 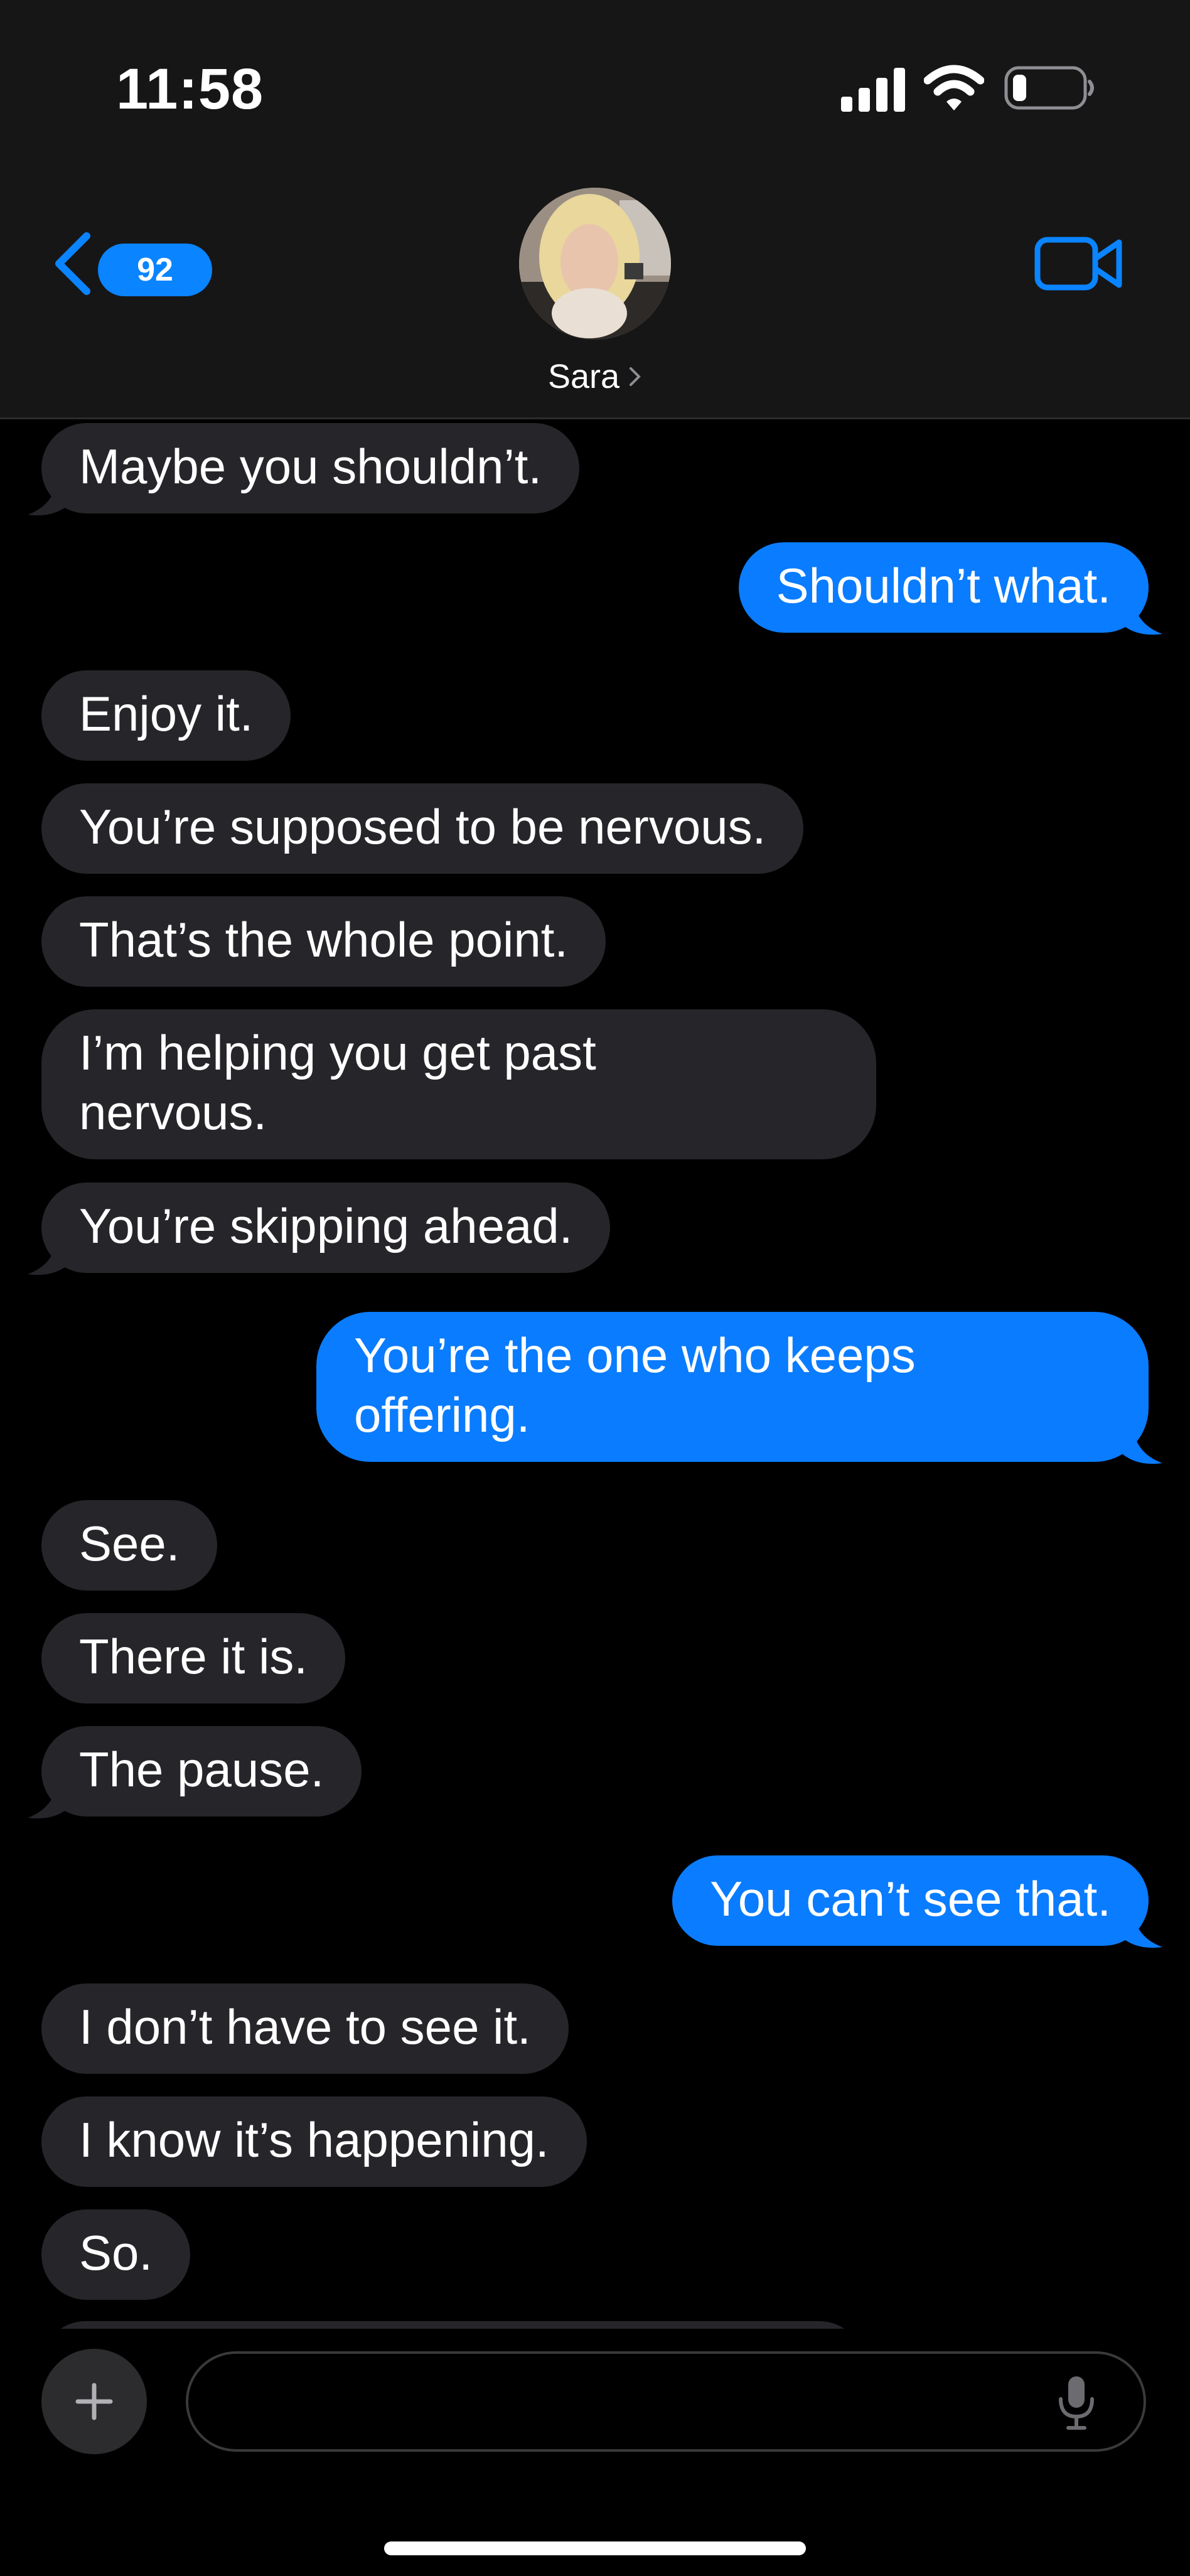 What do you see at coordinates (733, 1387) in the screenshot?
I see `outgoing-message-bubble: You’re the one who keeps offering.` at bounding box center [733, 1387].